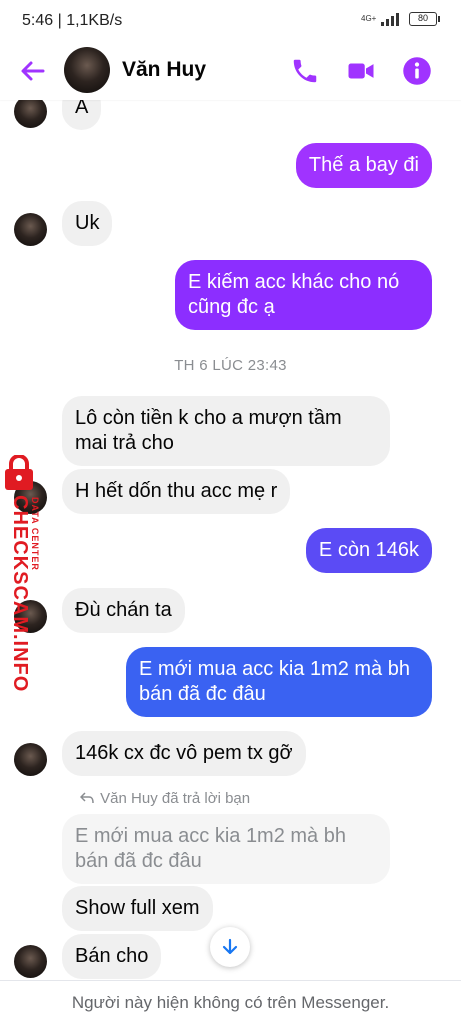 The height and width of the screenshot is (1024, 461). What do you see at coordinates (82, 115) in the screenshot?
I see `incoming-message: A` at bounding box center [82, 115].